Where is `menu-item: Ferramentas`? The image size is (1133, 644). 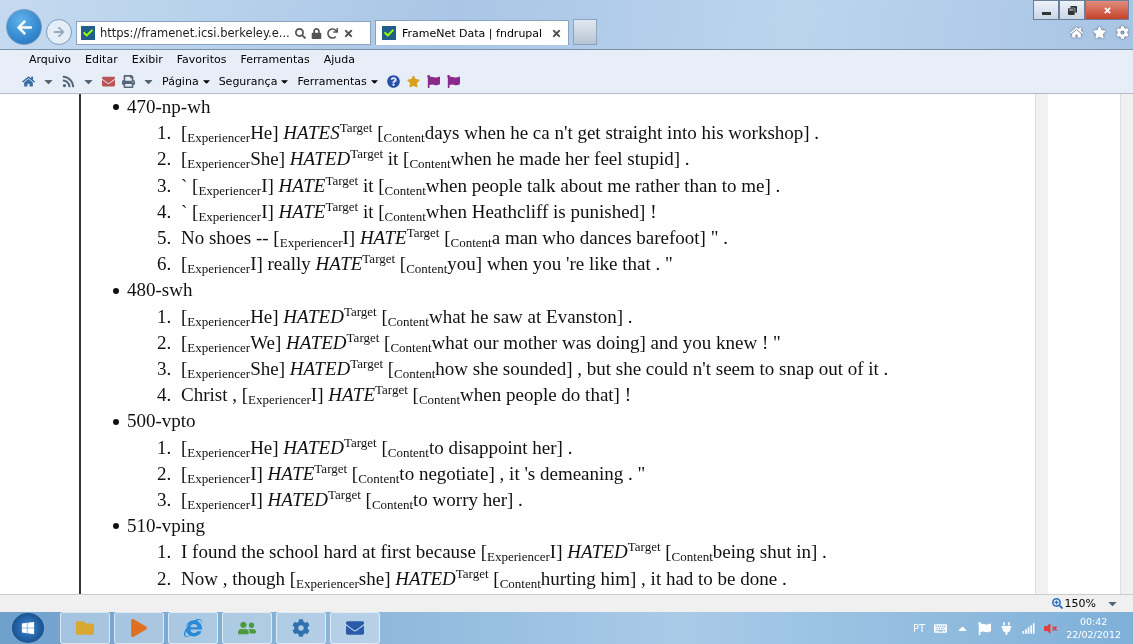
menu-item: Ferramentas is located at coordinates (275, 59).